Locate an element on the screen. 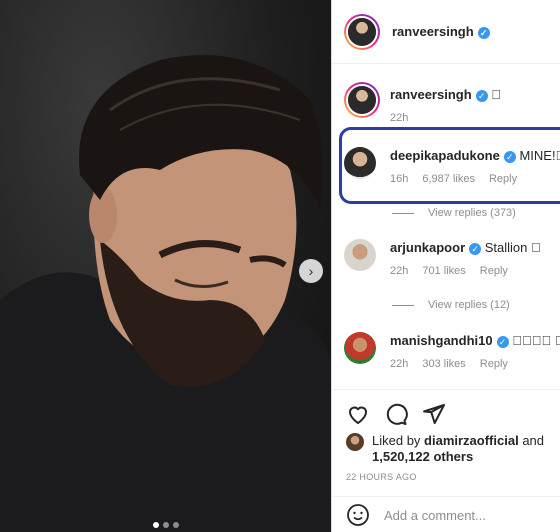 Image resolution: width=560 pixels, height=532 pixels. caption-username: ranveersingh is located at coordinates (431, 94).